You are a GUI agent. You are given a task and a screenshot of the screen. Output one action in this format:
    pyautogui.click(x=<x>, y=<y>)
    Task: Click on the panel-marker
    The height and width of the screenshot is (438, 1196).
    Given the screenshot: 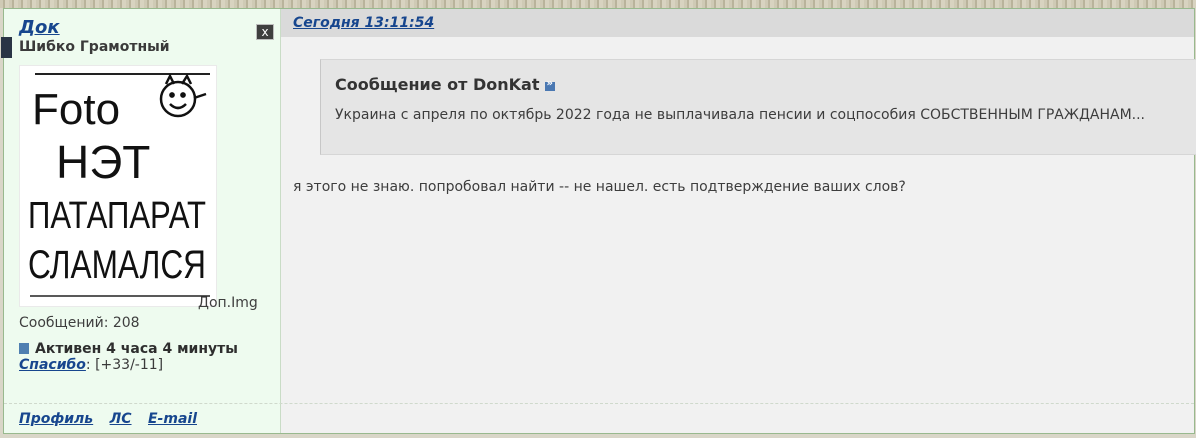 What is the action you would take?
    pyautogui.click(x=6, y=47)
    